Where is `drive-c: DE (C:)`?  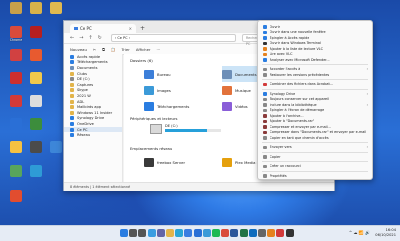
drive-c: DE (C:) is located at coordinates (185, 129).